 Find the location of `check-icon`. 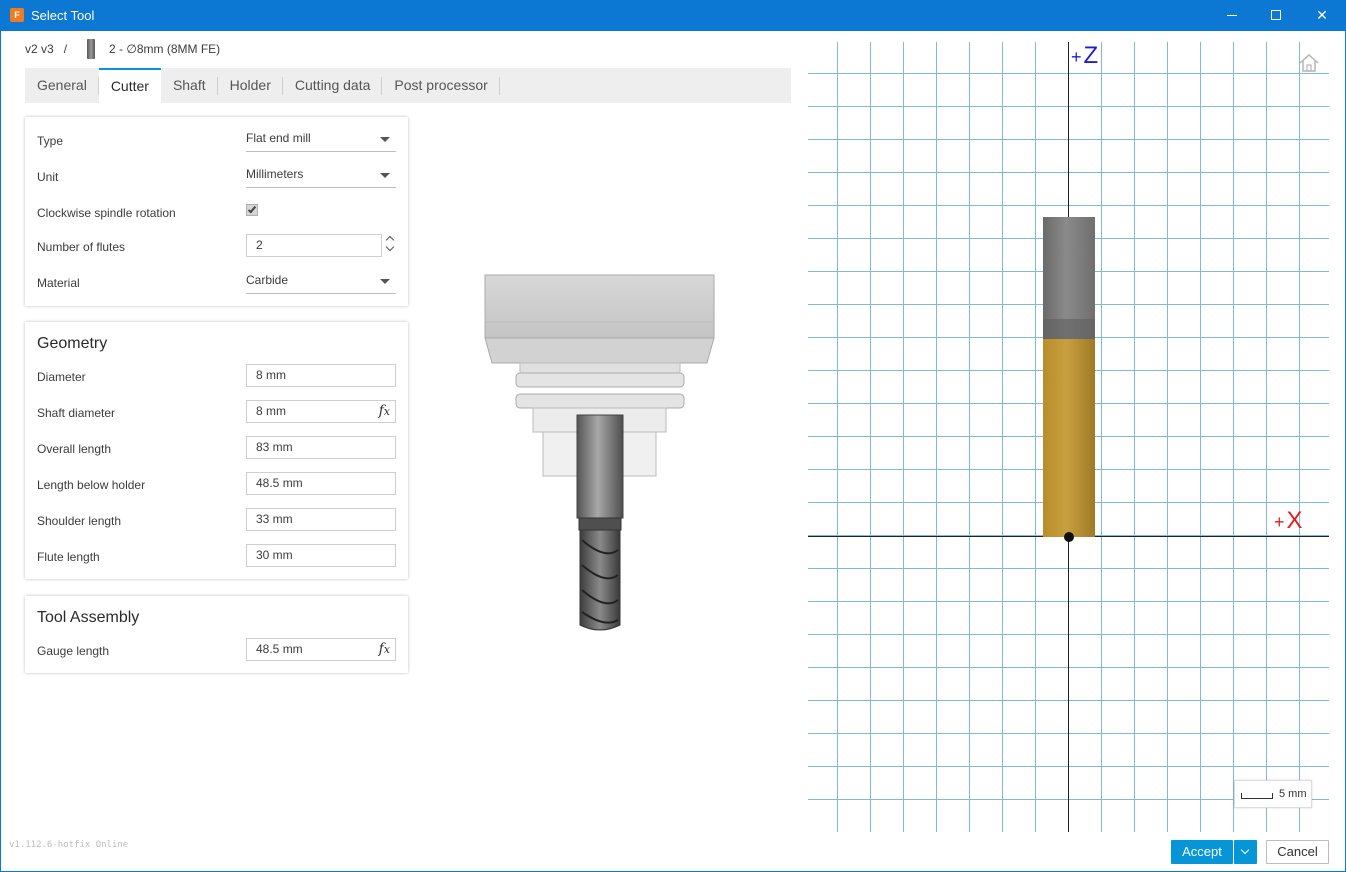

check-icon is located at coordinates (252, 209).